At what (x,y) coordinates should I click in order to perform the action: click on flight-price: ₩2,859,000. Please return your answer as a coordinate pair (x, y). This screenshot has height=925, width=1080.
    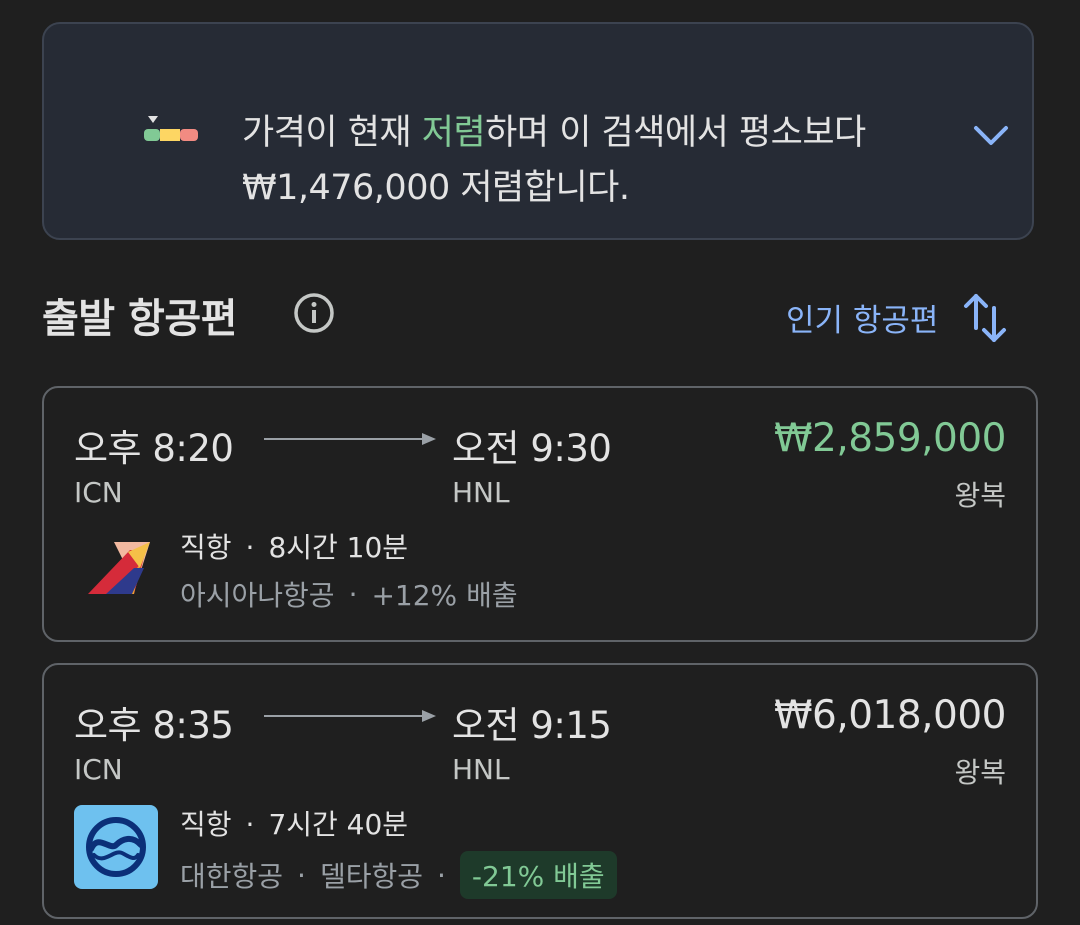
    Looking at the image, I should click on (890, 438).